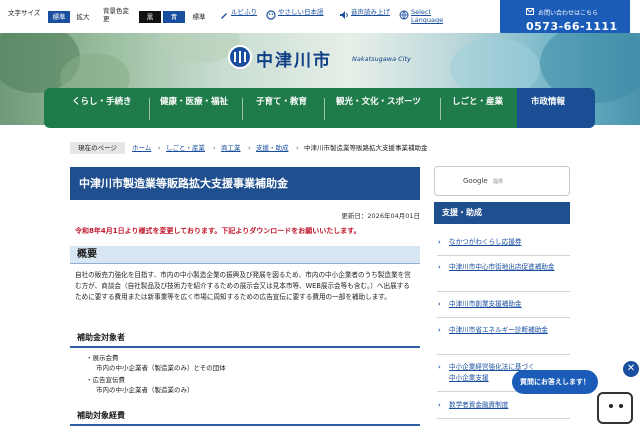 The height and width of the screenshot is (430, 640). Describe the element at coordinates (344, 15) in the screenshot. I see `speaker-icon` at that location.